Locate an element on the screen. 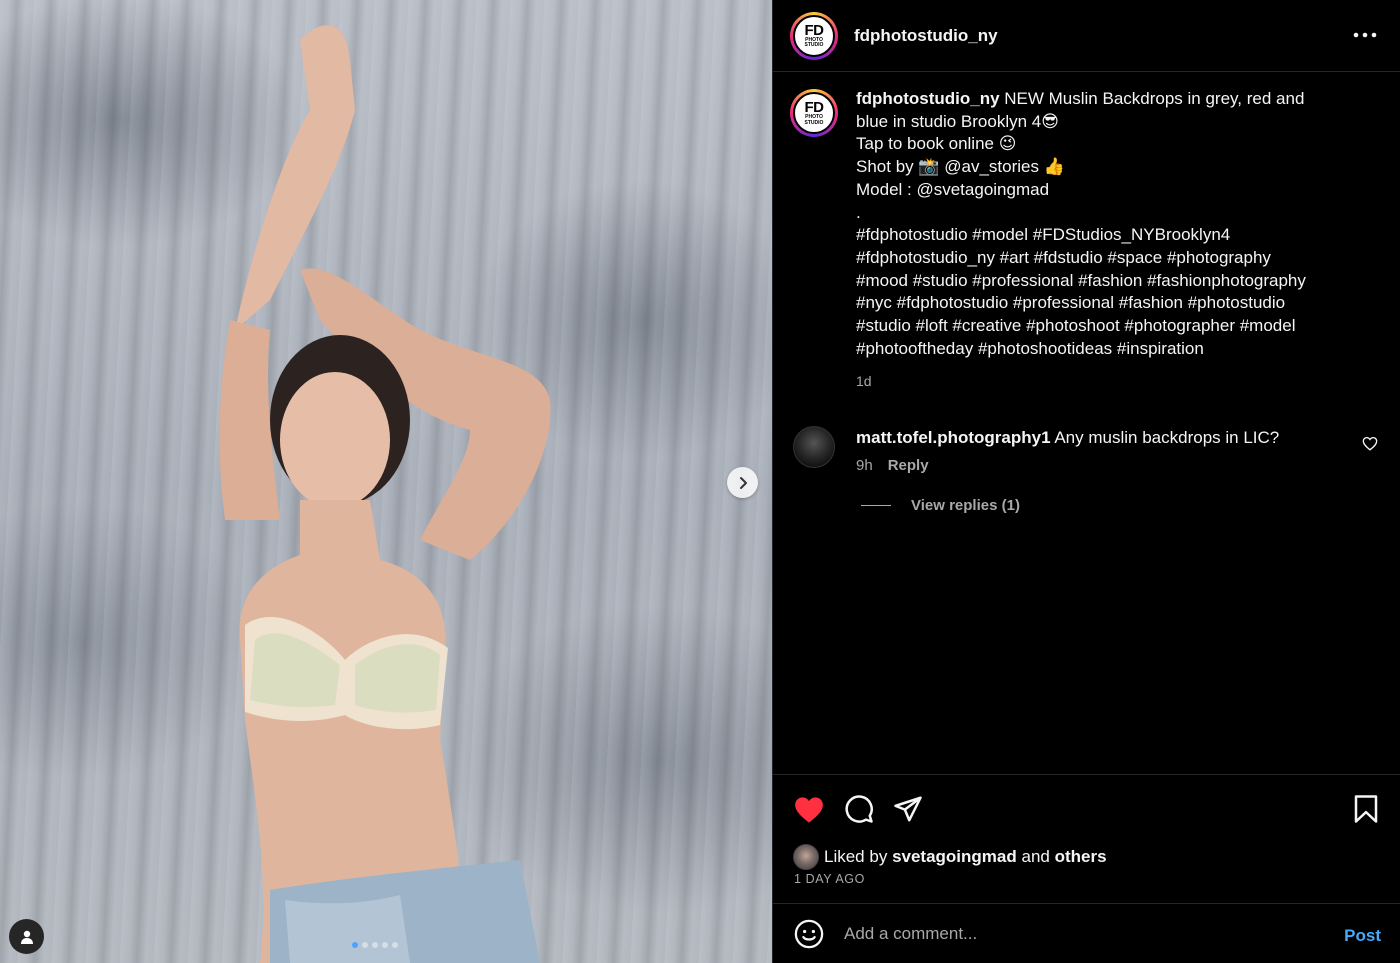 The image size is (1400, 963). caption-line: Model : @svetagoingmad is located at coordinates (953, 189).